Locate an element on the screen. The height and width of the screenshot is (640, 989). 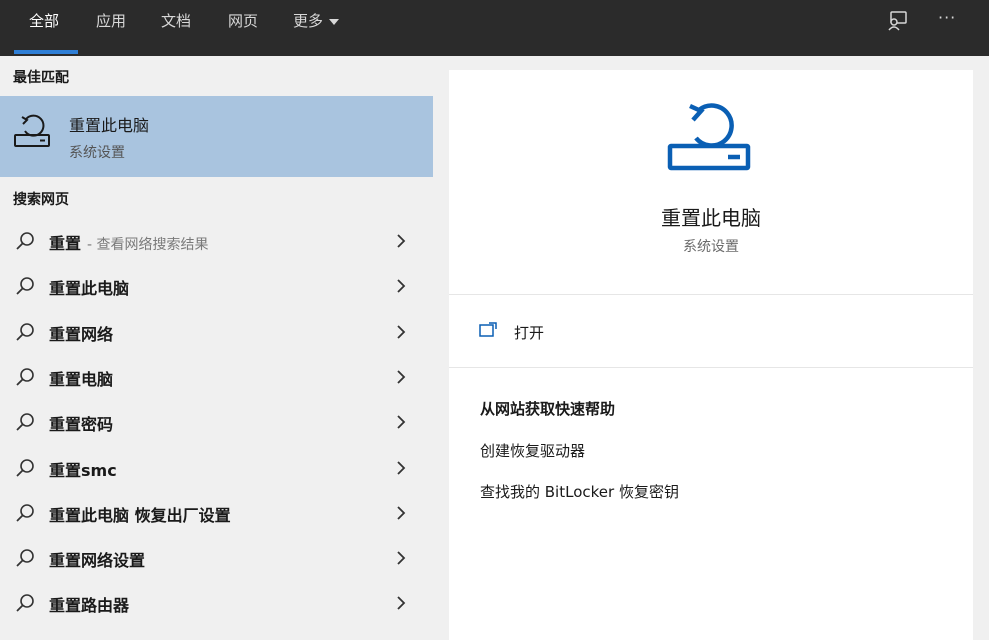
best-match-heading: 最佳匹配 is located at coordinates (41, 78).